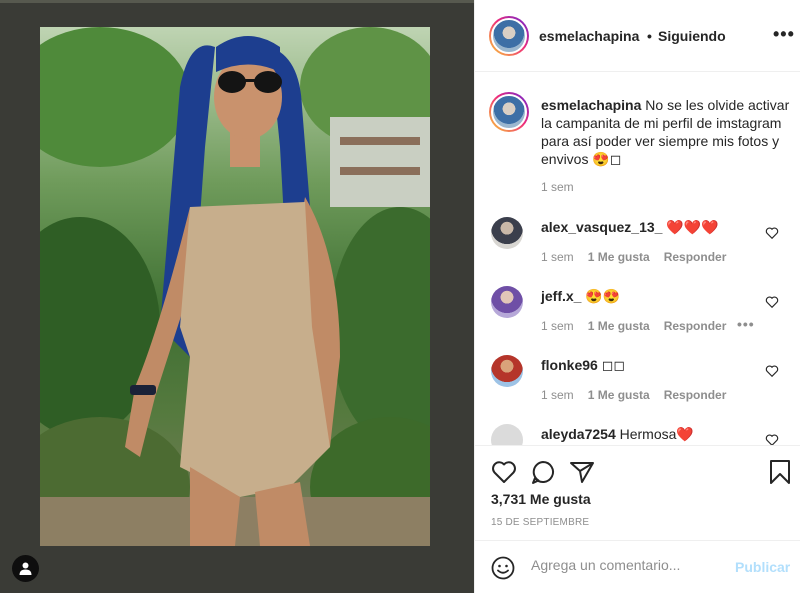 The height and width of the screenshot is (593, 800). Describe the element at coordinates (540, 522) in the screenshot. I see `post-date: 15 DE SEPTIEMBRE` at that location.